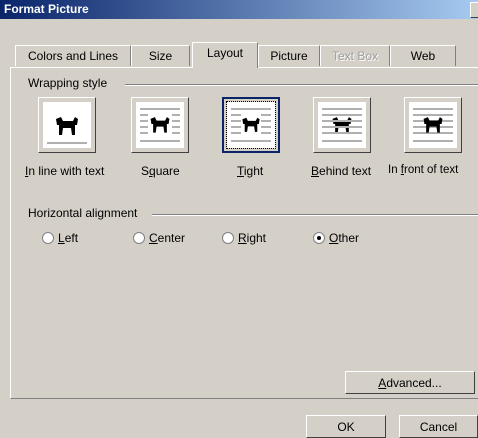  I want to click on radio-right-circle, so click(228, 238).